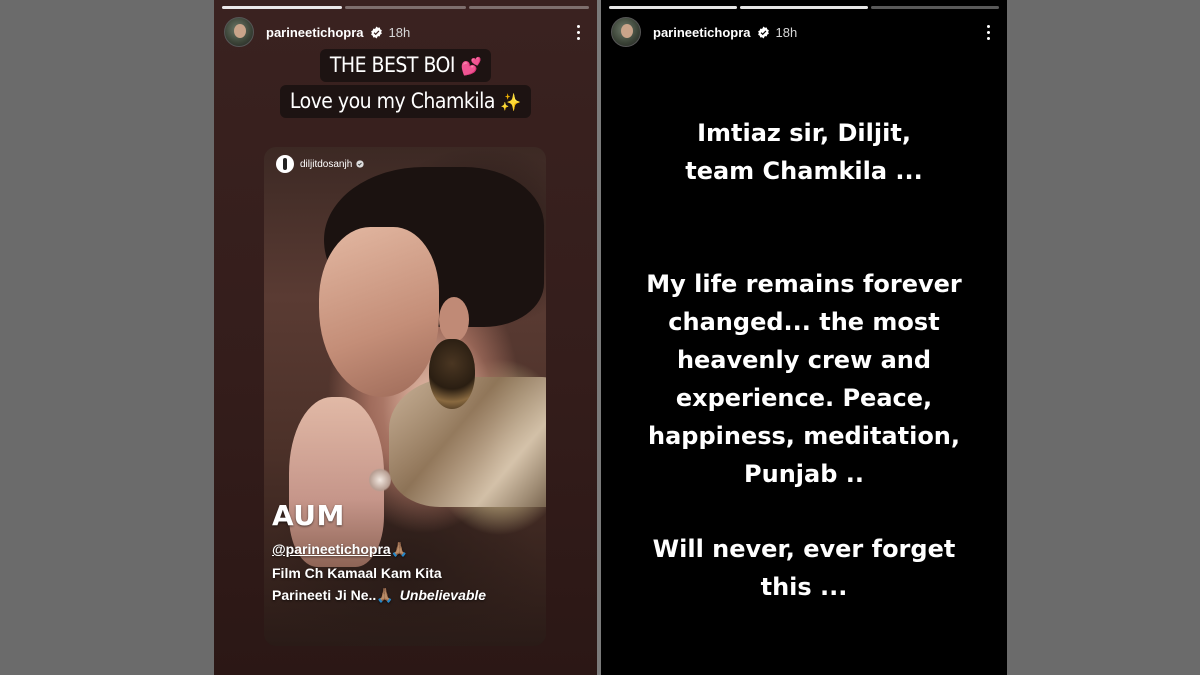 This screenshot has height=675, width=1200. What do you see at coordinates (804, 398) in the screenshot?
I see `text-line: experience. Peace,` at bounding box center [804, 398].